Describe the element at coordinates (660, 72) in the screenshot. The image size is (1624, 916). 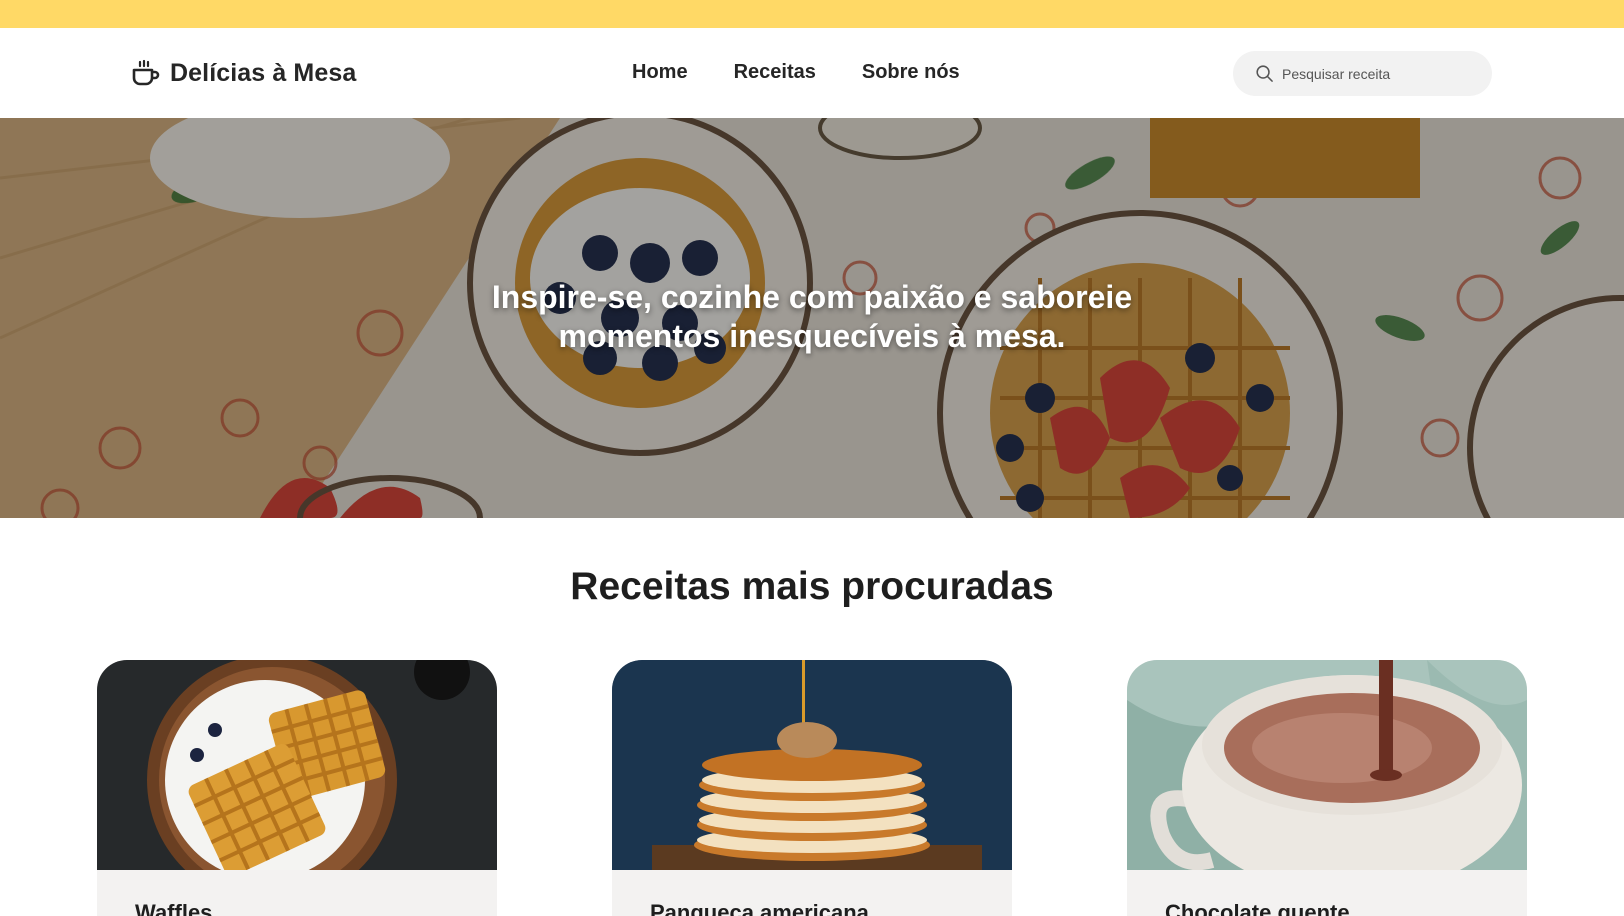
I see `nav-link-home: Home` at that location.